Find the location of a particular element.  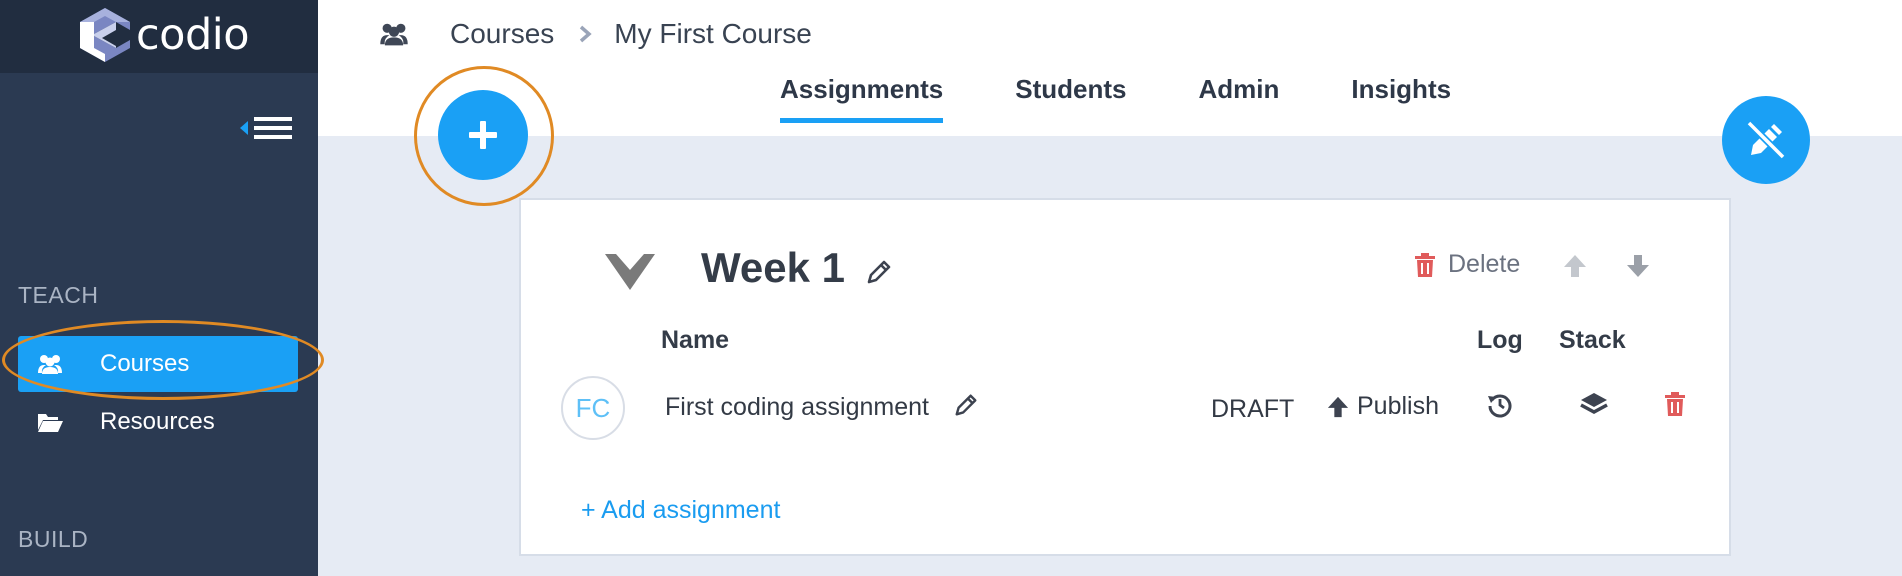

section-label-build: BUILD is located at coordinates (53, 539).